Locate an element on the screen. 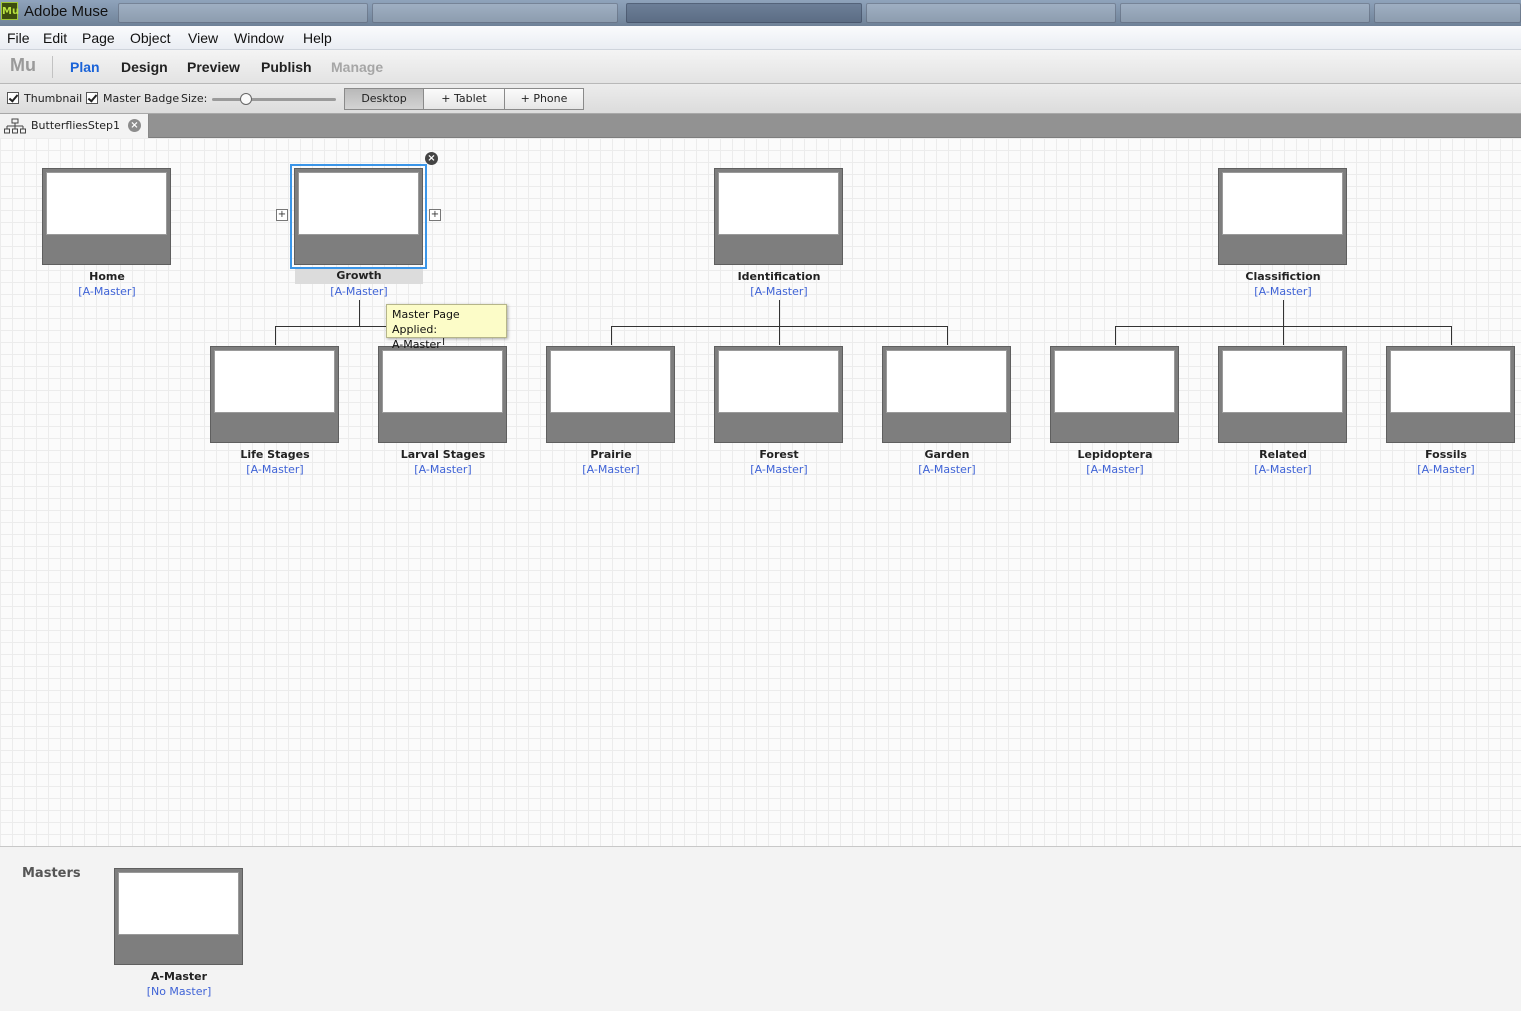 This screenshot has height=1011, width=1521. page-name: Larval Stages is located at coordinates (443, 454).